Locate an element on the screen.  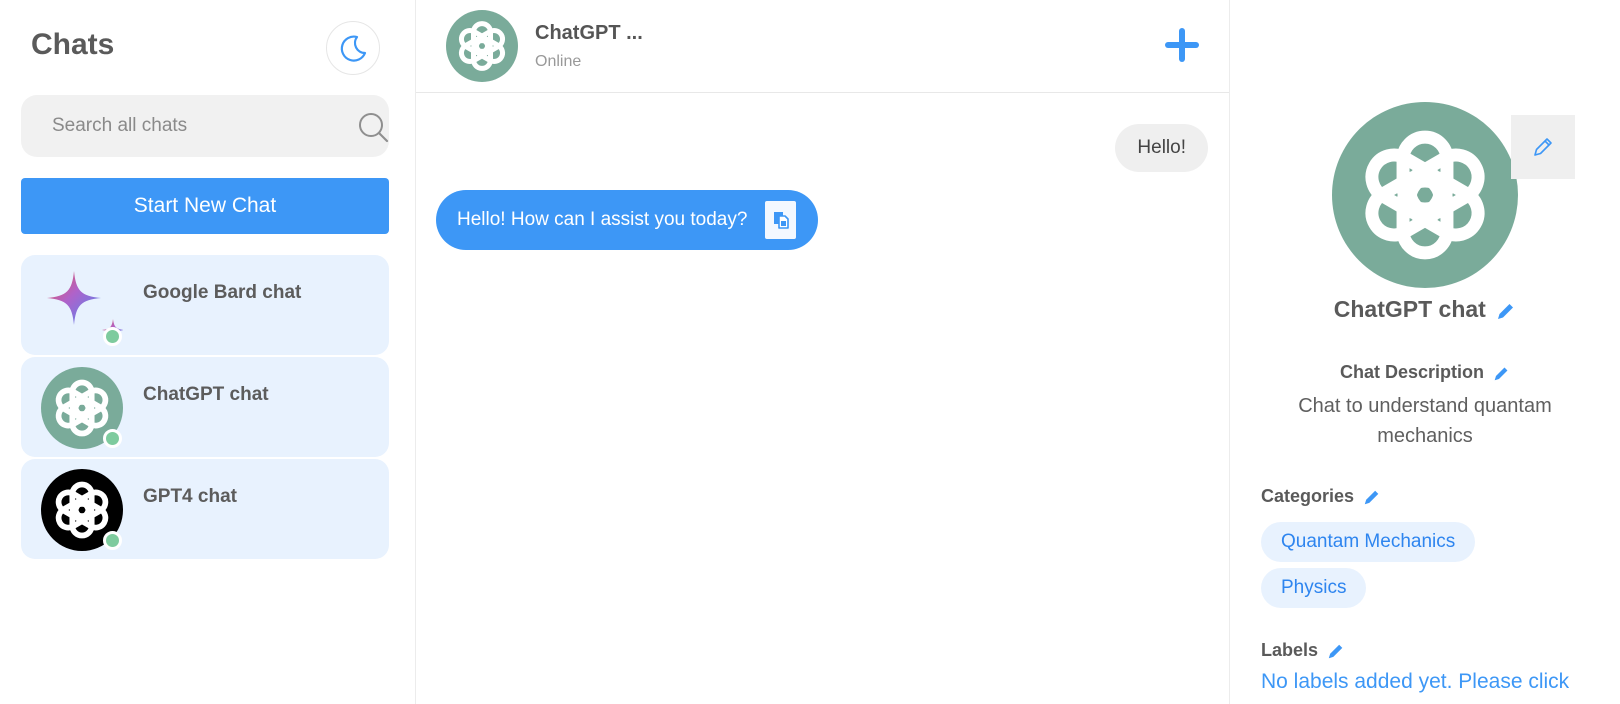
chat-list-item-name: ChatGPT chat is located at coordinates (206, 394).